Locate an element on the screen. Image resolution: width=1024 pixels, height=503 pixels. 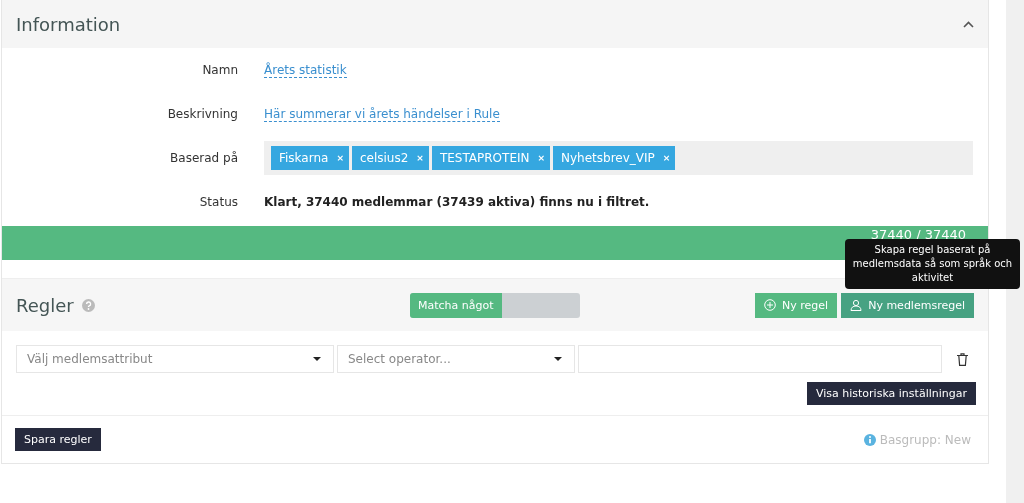
tooltip: Skapa regel baserat på medlemsdata så som språk och aktivitet is located at coordinates (932, 264).